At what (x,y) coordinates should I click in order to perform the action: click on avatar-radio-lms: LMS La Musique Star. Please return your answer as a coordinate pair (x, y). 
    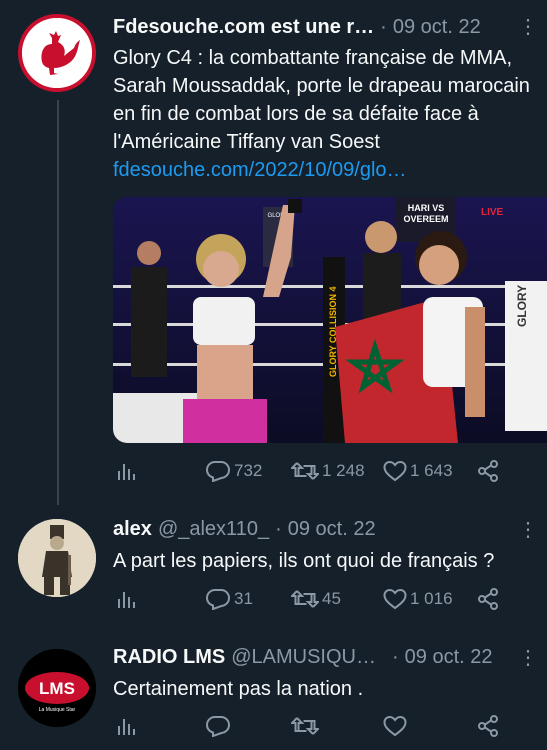
    Looking at the image, I should click on (57, 688).